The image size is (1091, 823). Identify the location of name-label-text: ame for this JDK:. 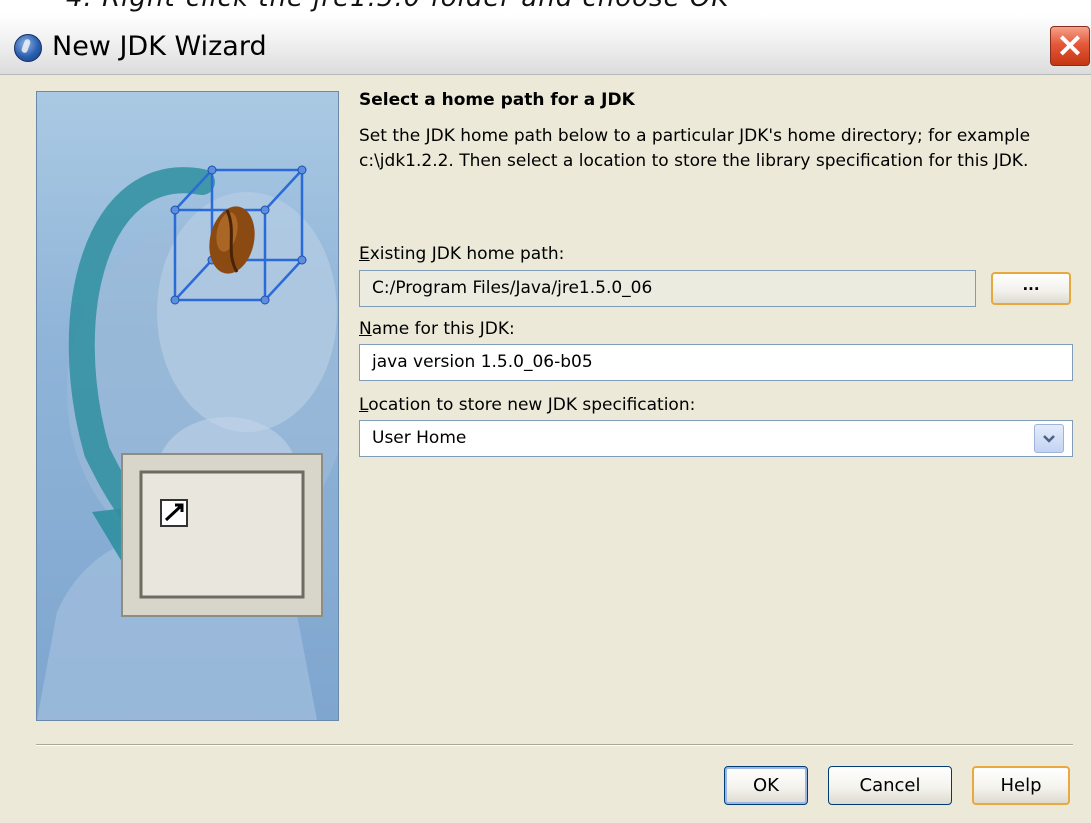
(443, 329).